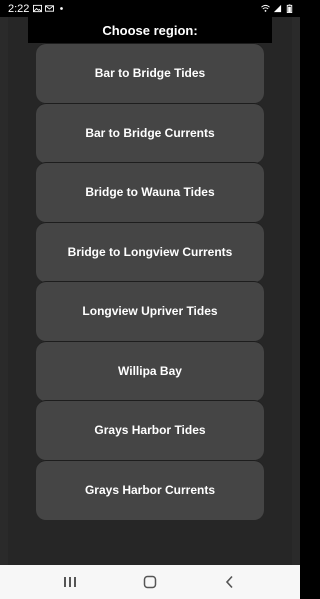 Image resolution: width=320 pixels, height=599 pixels. What do you see at coordinates (150, 30) in the screenshot?
I see `page-title: Choose region:` at bounding box center [150, 30].